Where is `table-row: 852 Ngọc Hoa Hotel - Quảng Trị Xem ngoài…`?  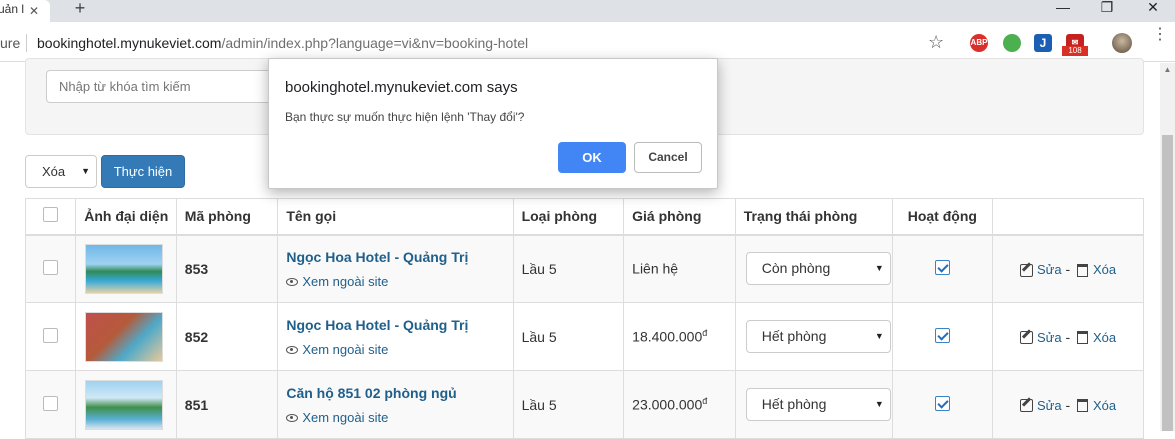 table-row: 852 Ngọc Hoa Hotel - Quảng Trị Xem ngoài… is located at coordinates (584, 336).